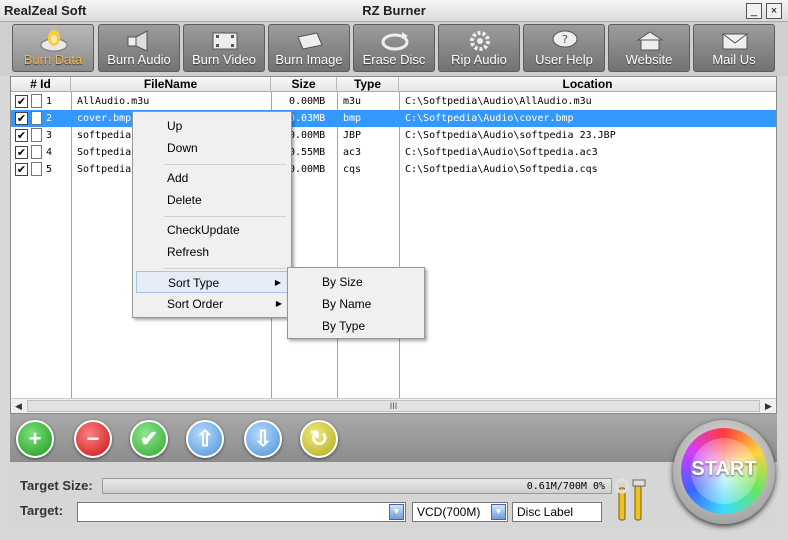 The width and height of the screenshot is (788, 540). Describe the element at coordinates (49, 152) in the screenshot. I see `row-id: 4` at that location.